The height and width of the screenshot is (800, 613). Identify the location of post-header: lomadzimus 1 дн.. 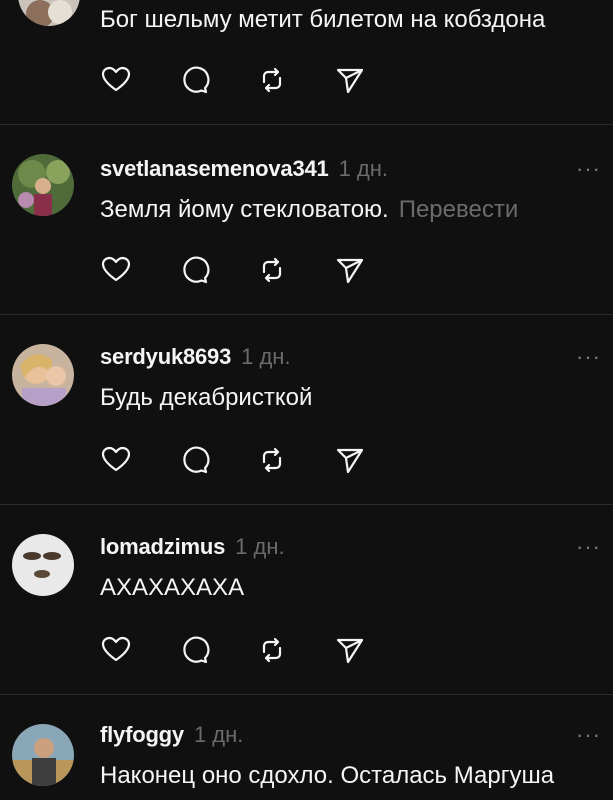
(192, 547).